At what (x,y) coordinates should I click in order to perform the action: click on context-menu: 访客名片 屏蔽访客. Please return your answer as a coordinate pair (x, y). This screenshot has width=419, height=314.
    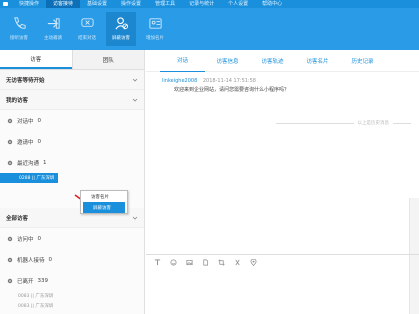
    Looking at the image, I should click on (104, 202).